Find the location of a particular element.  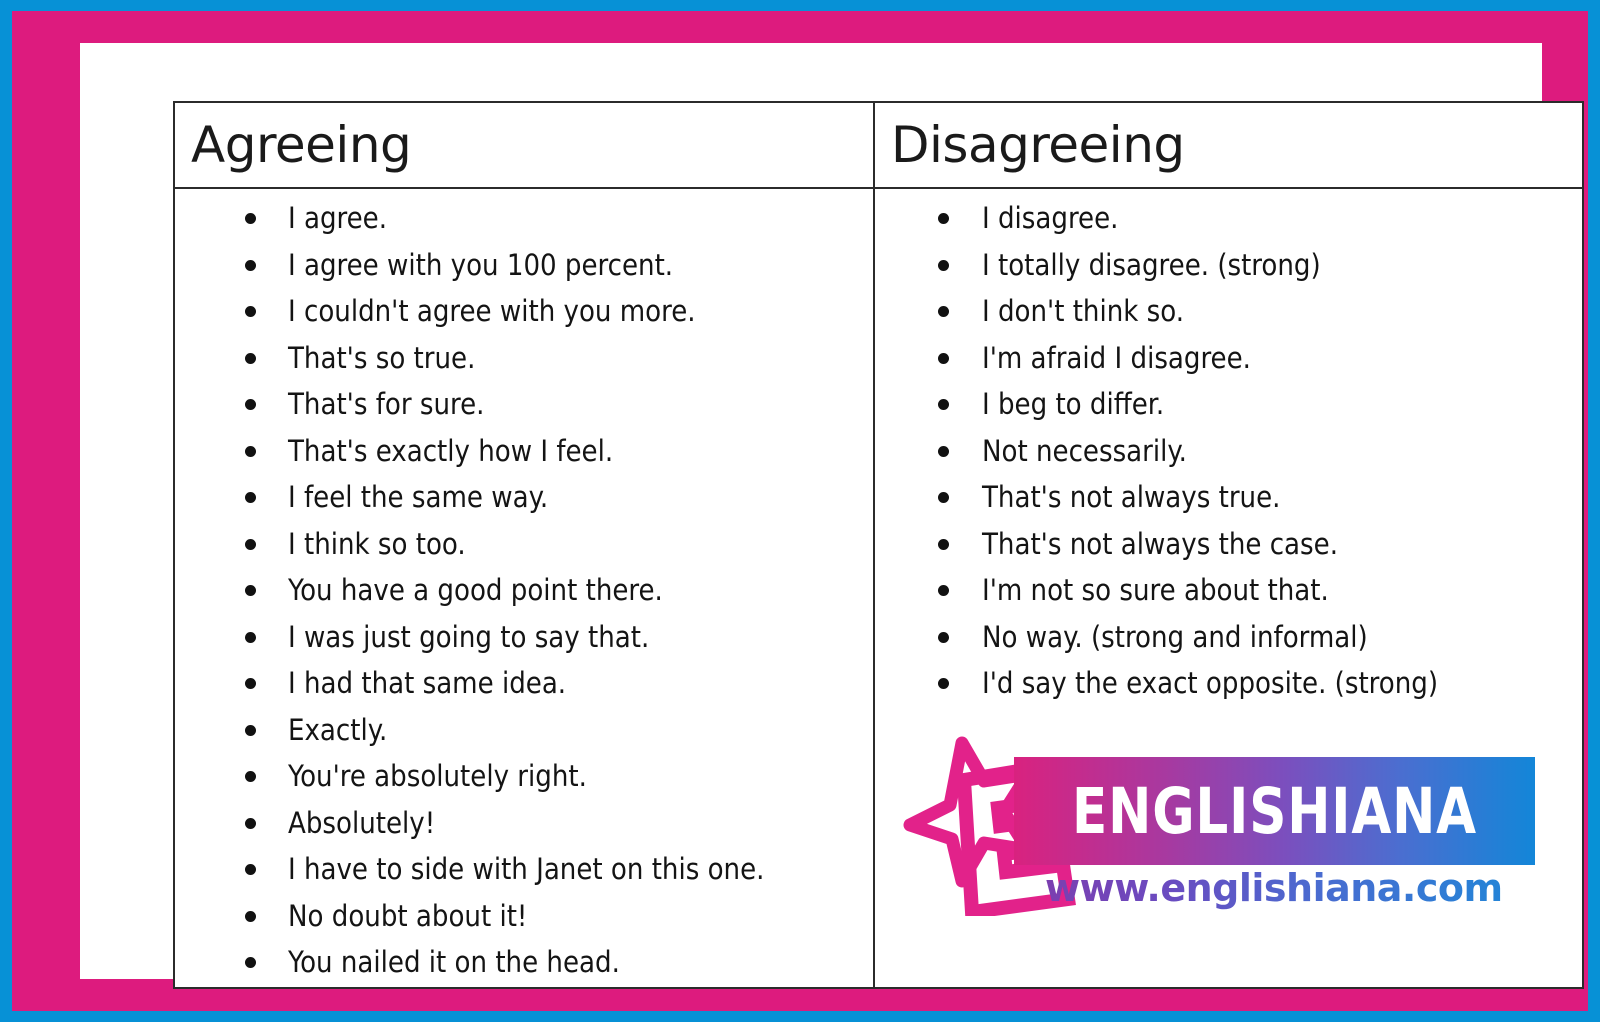

phrase-text: I'm not so sure about that. is located at coordinates (1155, 590).